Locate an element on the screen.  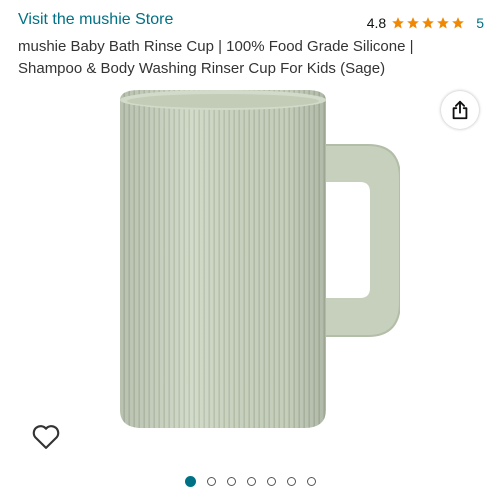
rating-value: 4.8 is located at coordinates (376, 23).